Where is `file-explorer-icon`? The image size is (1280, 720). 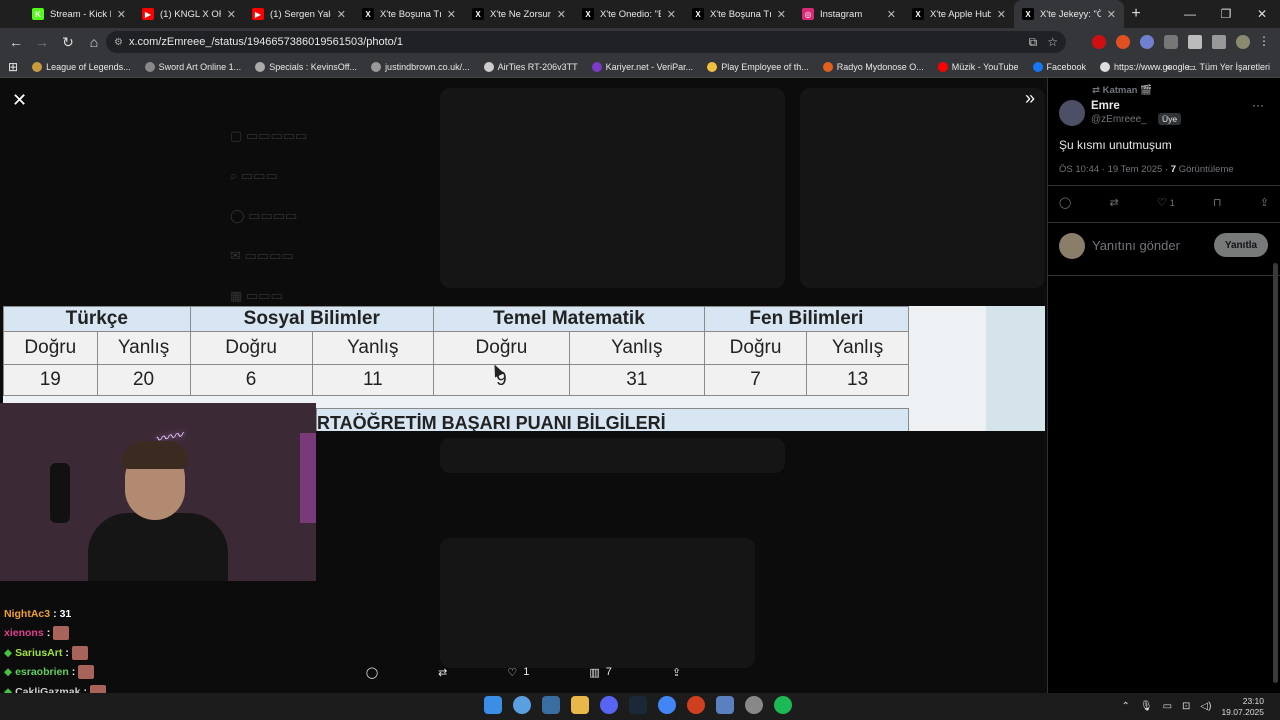 file-explorer-icon is located at coordinates (580, 705).